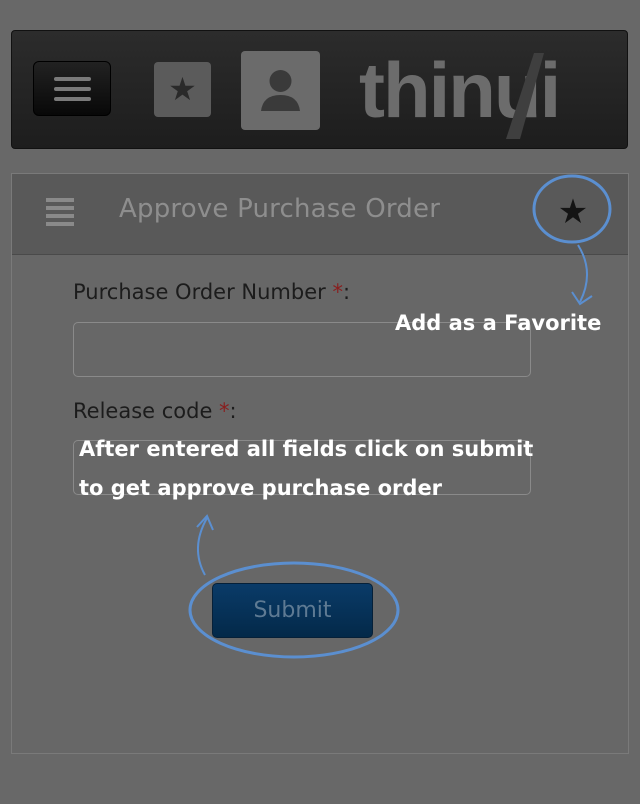 The width and height of the screenshot is (640, 804). I want to click on page-title: Approve Purchase Order, so click(280, 209).